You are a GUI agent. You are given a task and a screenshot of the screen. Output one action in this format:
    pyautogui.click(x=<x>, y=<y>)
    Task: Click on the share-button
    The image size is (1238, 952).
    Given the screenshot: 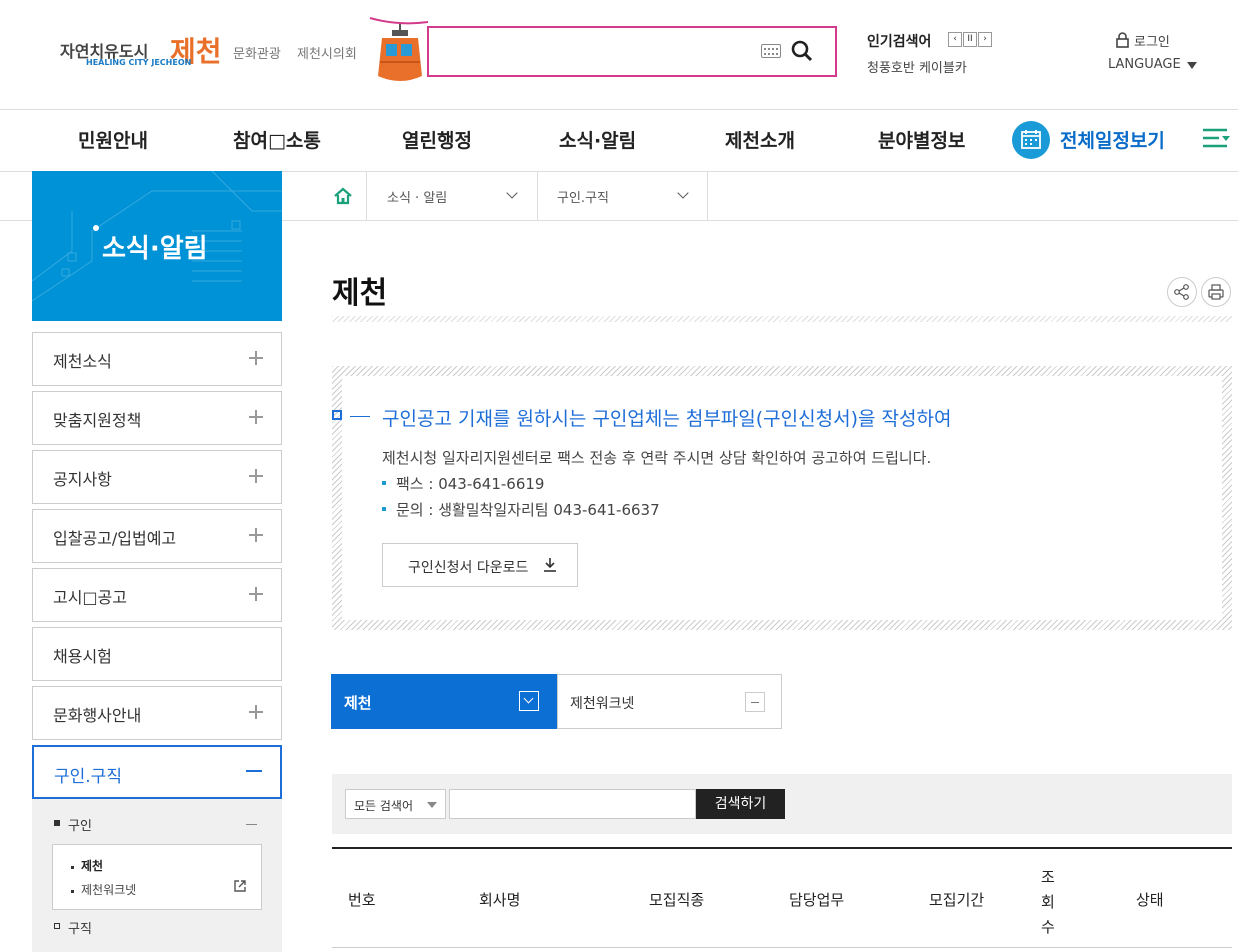 What is the action you would take?
    pyautogui.click(x=1182, y=292)
    